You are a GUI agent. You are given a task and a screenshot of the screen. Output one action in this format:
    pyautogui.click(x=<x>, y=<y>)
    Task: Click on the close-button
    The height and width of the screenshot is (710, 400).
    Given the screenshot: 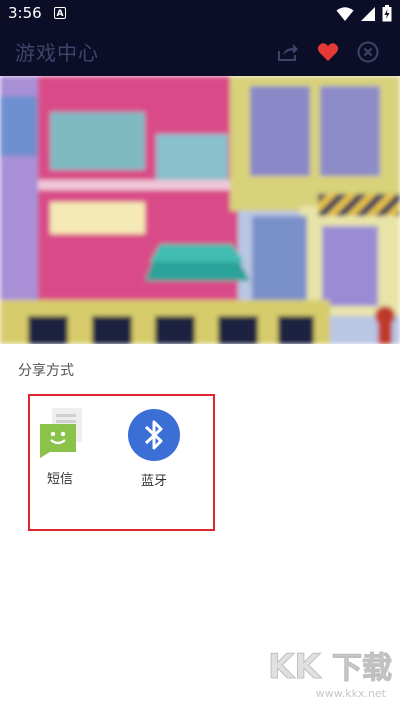 What is the action you would take?
    pyautogui.click(x=368, y=52)
    